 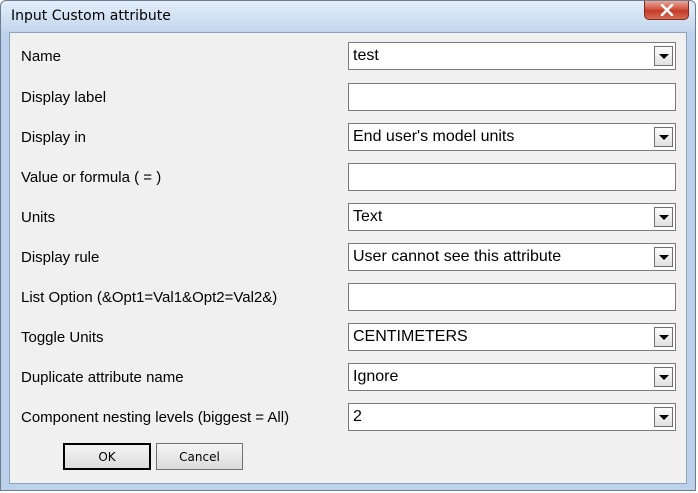 I want to click on toggle-units-dropdown-arrow, so click(x=663, y=337).